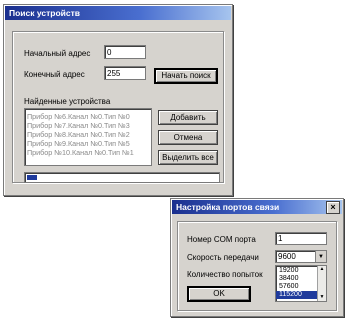 The width and height of the screenshot is (347, 321). Describe the element at coordinates (88, 152) in the screenshot. I see `device-list-item: Прибор №10.Канал №0.Тип №1` at that location.